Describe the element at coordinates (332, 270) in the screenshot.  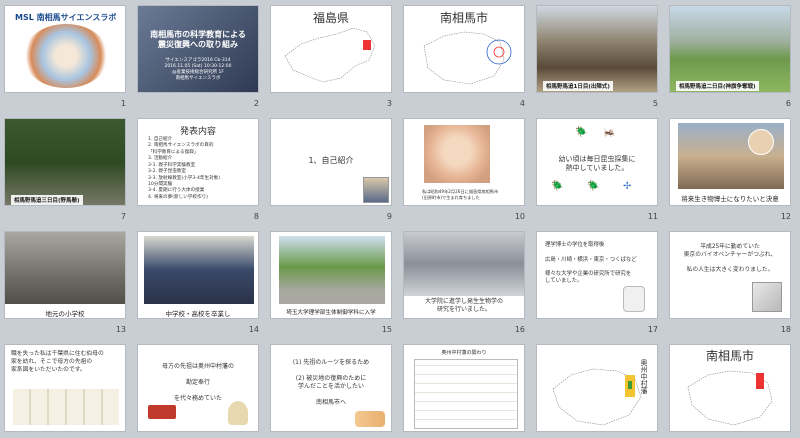
I see `university-photo` at that location.